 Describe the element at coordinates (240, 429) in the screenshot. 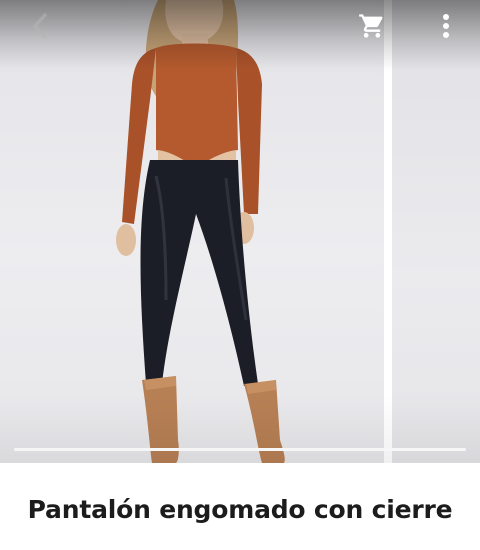

I see `photo-floor-shadow` at that location.